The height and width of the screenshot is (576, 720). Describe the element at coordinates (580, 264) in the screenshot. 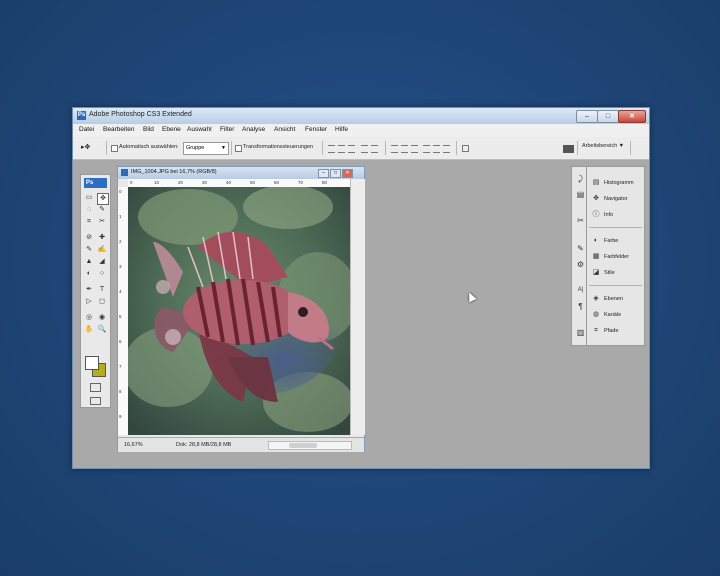

I see `clone-source-panel-icon: ⚙` at that location.